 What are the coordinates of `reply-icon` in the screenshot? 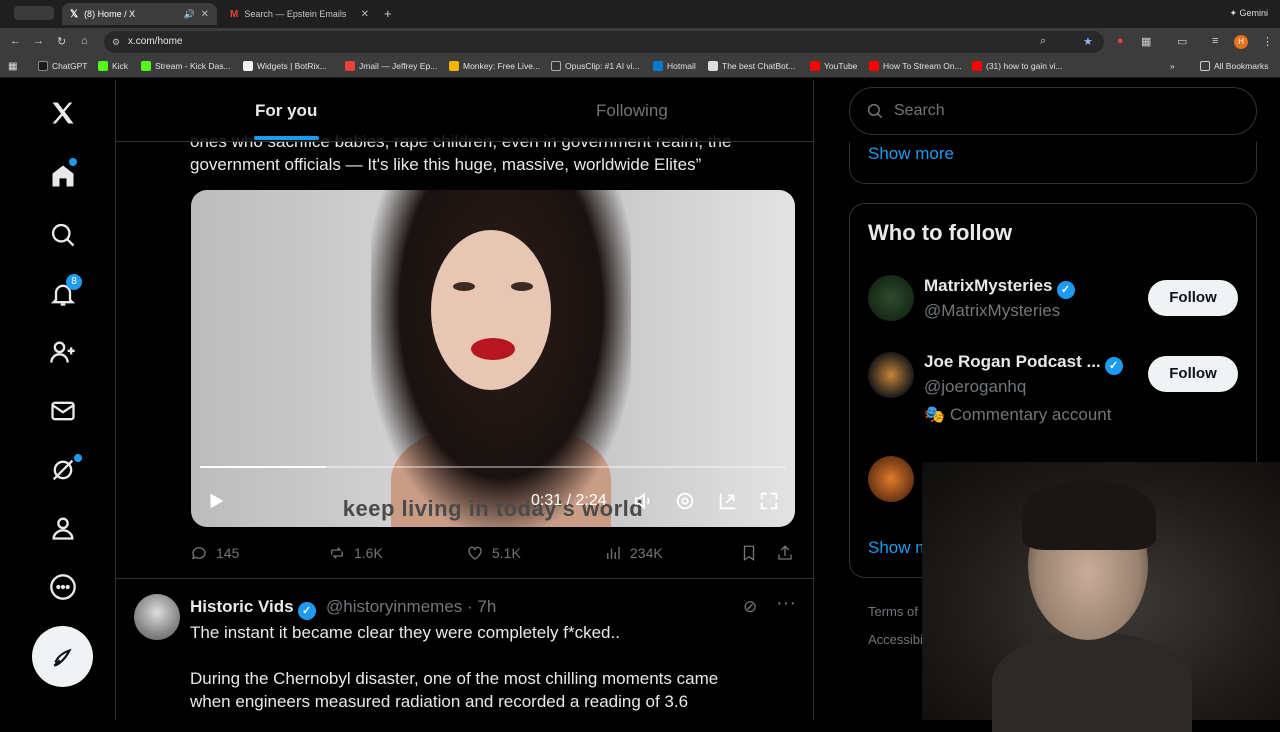 It's located at (198, 553).